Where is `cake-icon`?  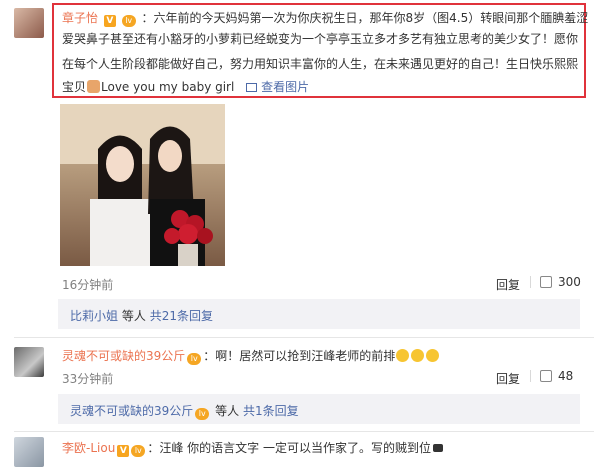
cake-icon is located at coordinates (94, 86).